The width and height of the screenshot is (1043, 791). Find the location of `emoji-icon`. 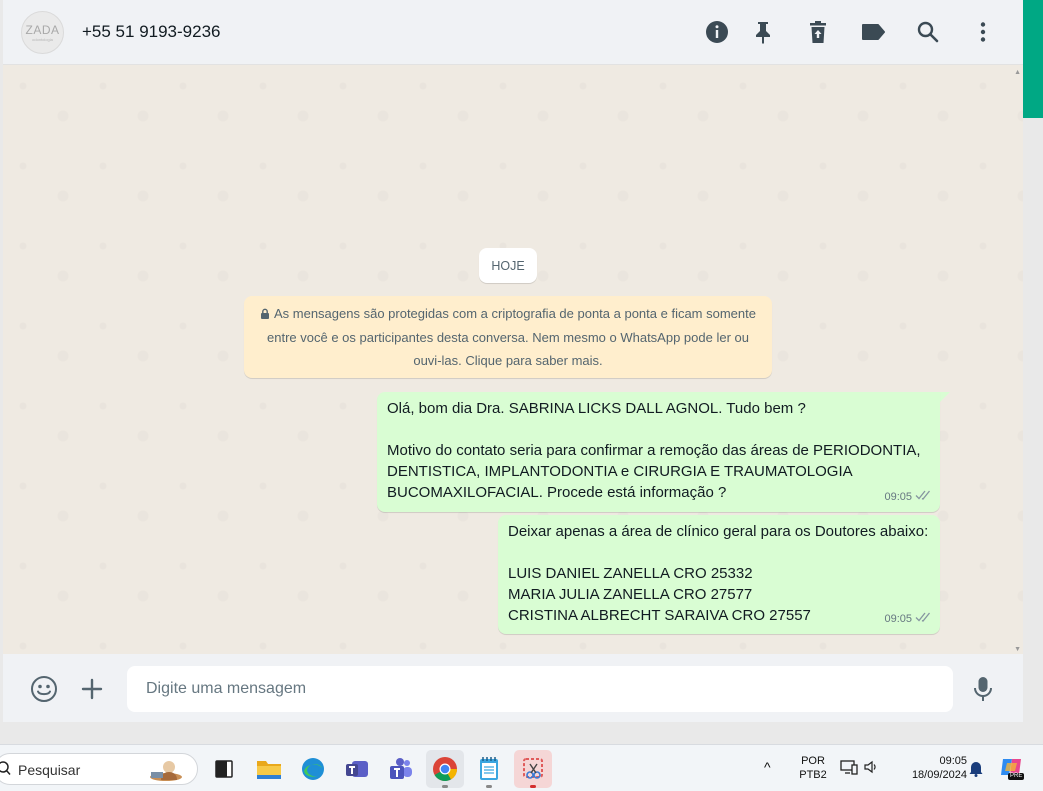

emoji-icon is located at coordinates (44, 689).